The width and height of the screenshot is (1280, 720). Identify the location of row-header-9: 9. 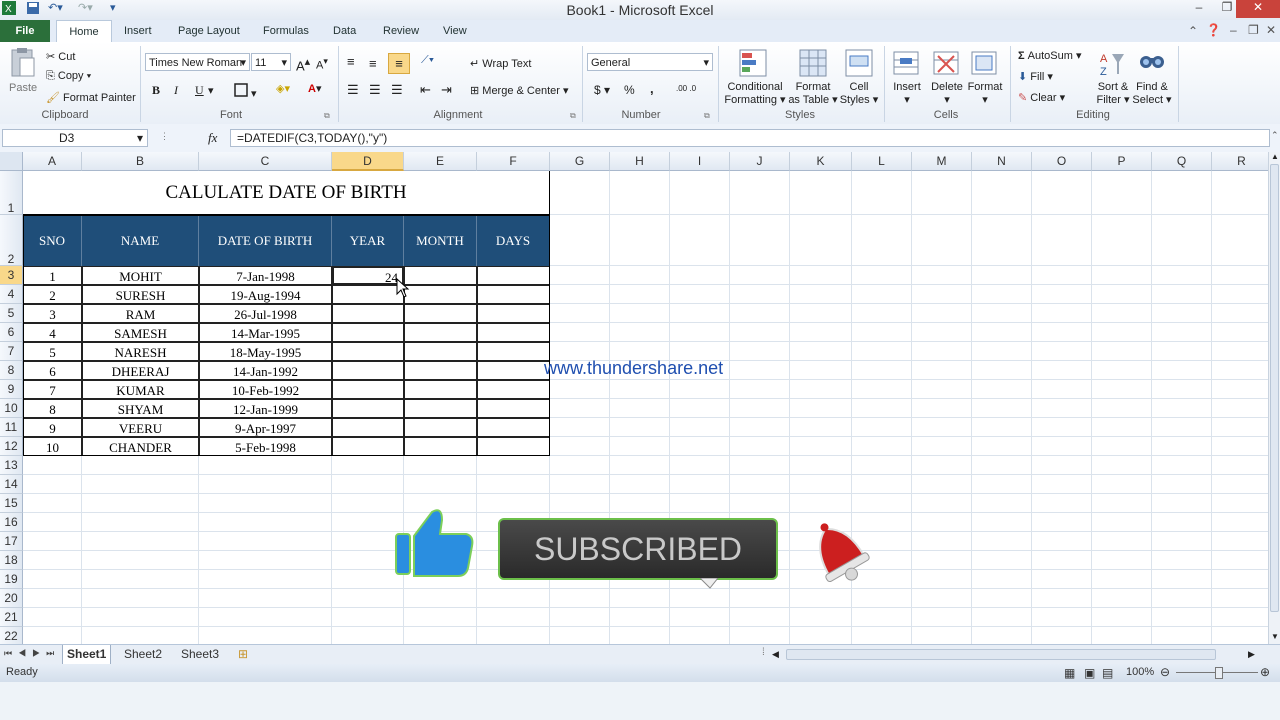
(11, 389).